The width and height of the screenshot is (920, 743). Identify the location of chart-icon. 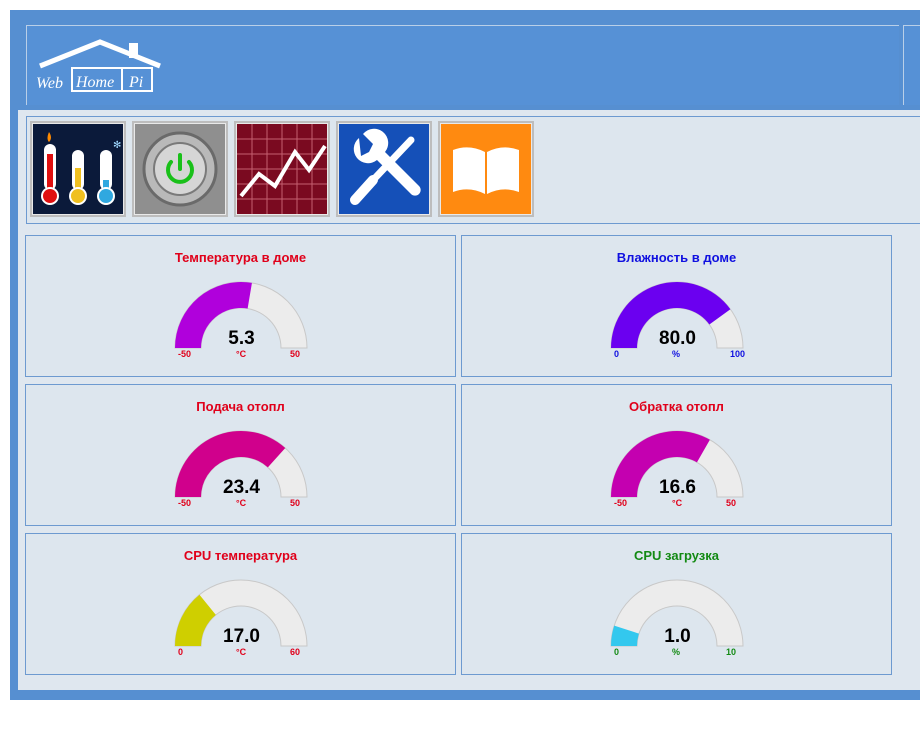
(282, 169).